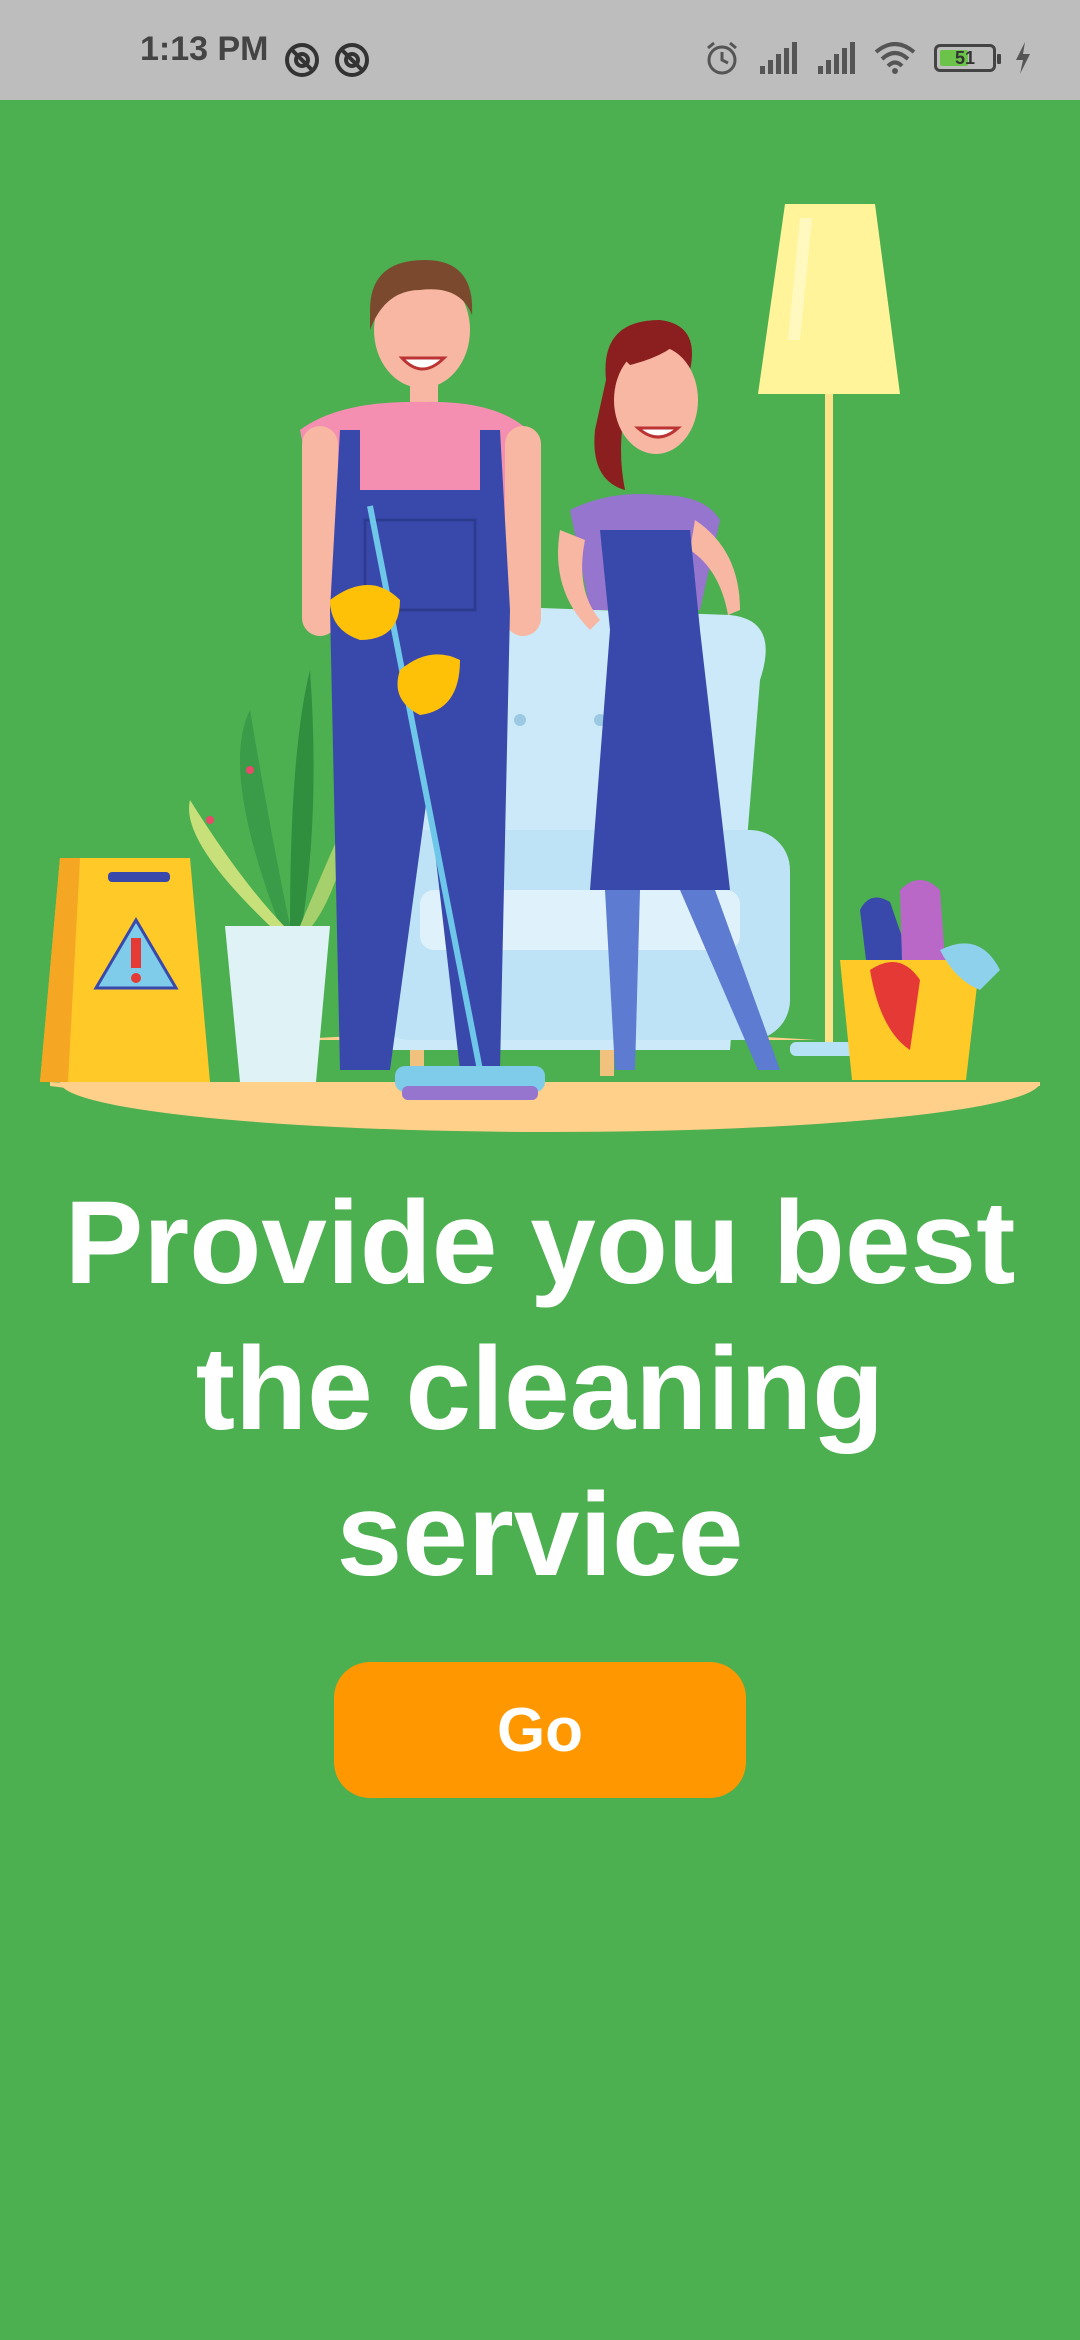 Image resolution: width=1080 pixels, height=2340 pixels. I want to click on battery-level: 51, so click(965, 57).